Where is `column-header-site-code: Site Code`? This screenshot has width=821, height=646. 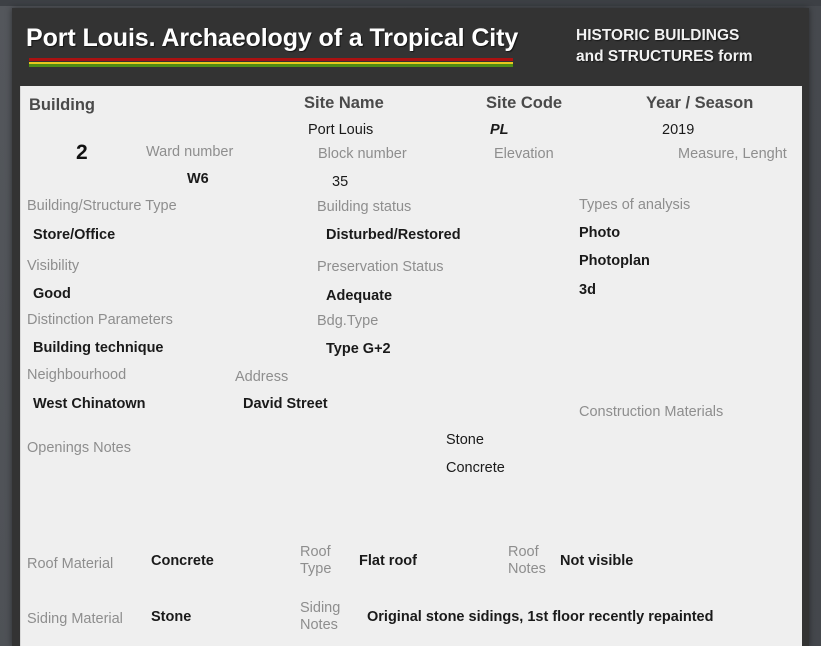 column-header-site-code: Site Code is located at coordinates (524, 103).